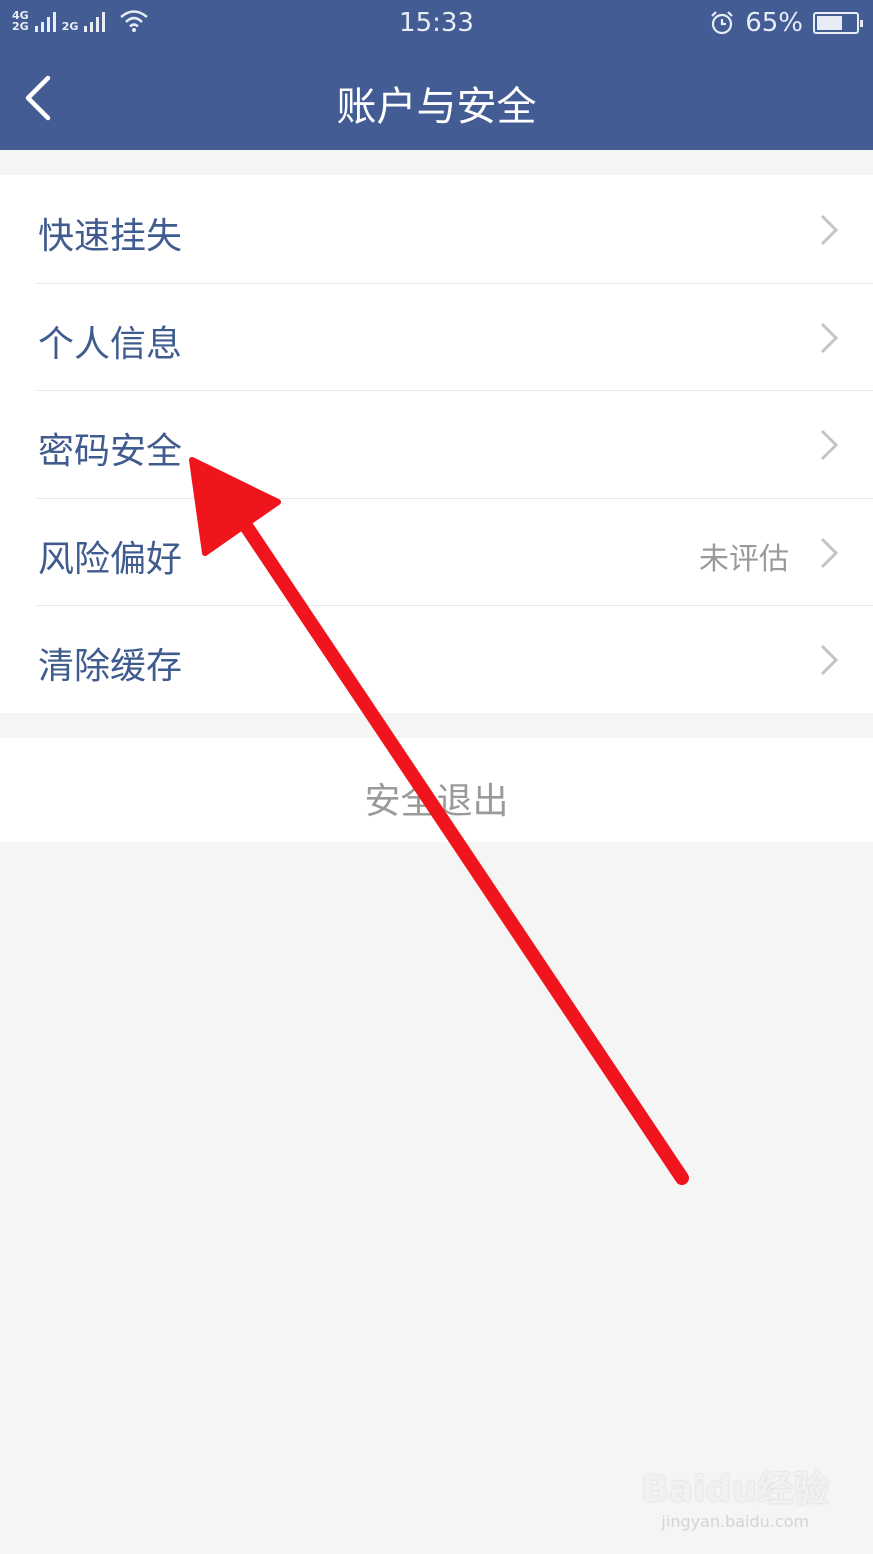  What do you see at coordinates (110, 452) in the screenshot?
I see `menu-item-label: 密码安全` at bounding box center [110, 452].